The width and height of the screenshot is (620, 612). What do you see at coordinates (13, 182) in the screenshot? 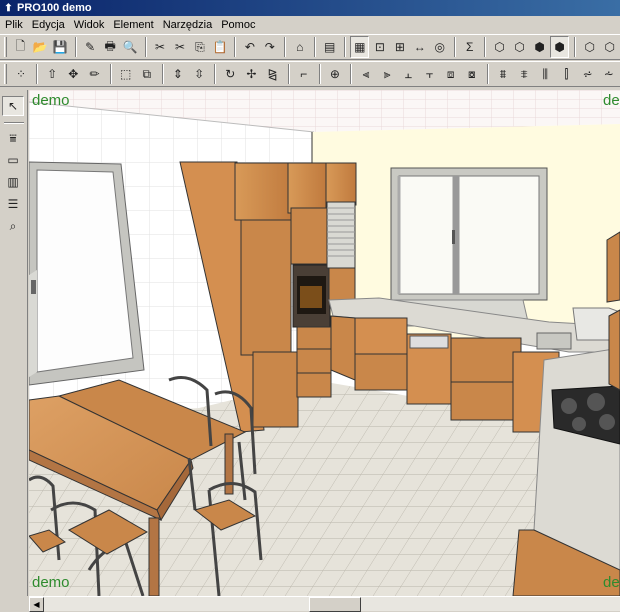
I see `cabinet-tool-icon: ▥` at bounding box center [13, 182].